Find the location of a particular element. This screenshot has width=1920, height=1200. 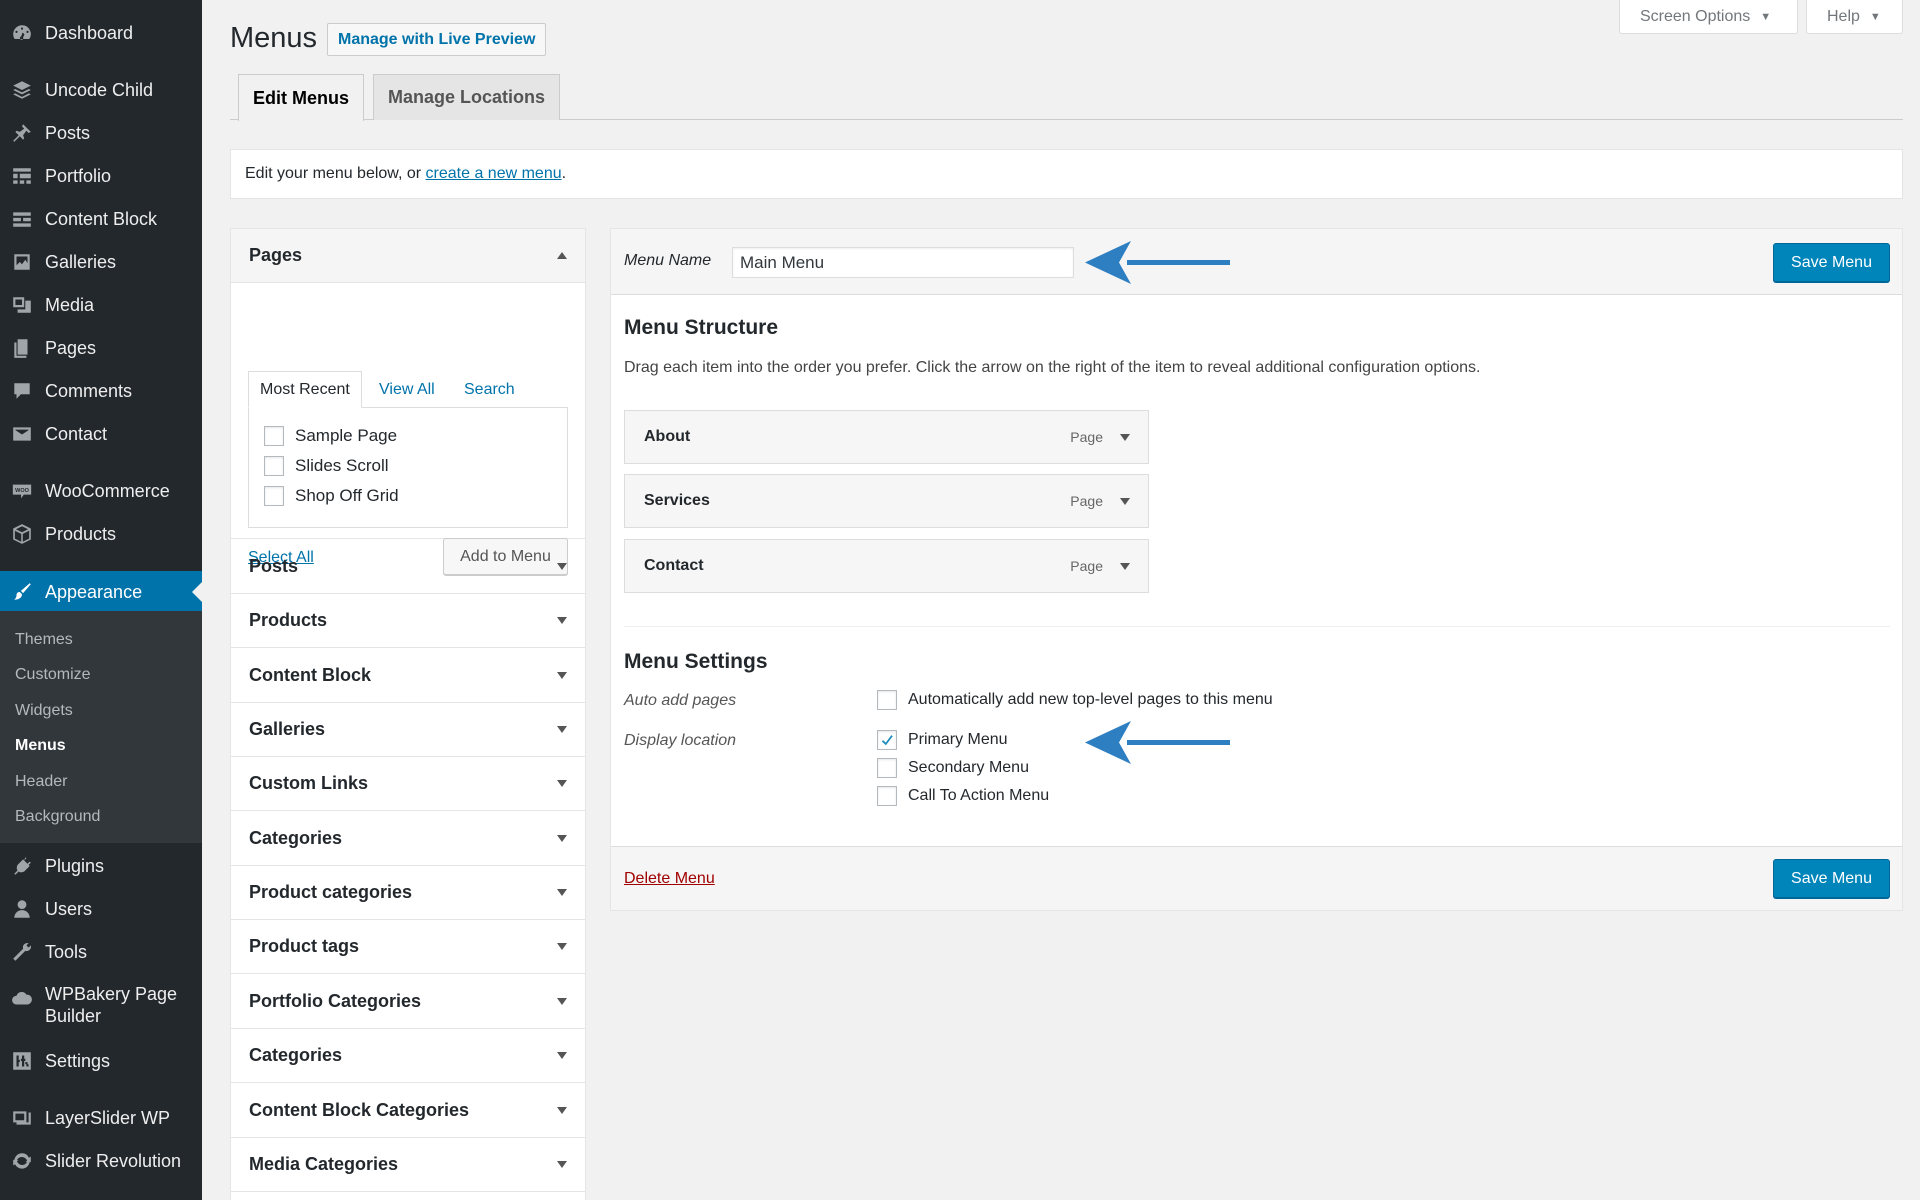

accordion-title: Portfolio Categories is located at coordinates (335, 1001).